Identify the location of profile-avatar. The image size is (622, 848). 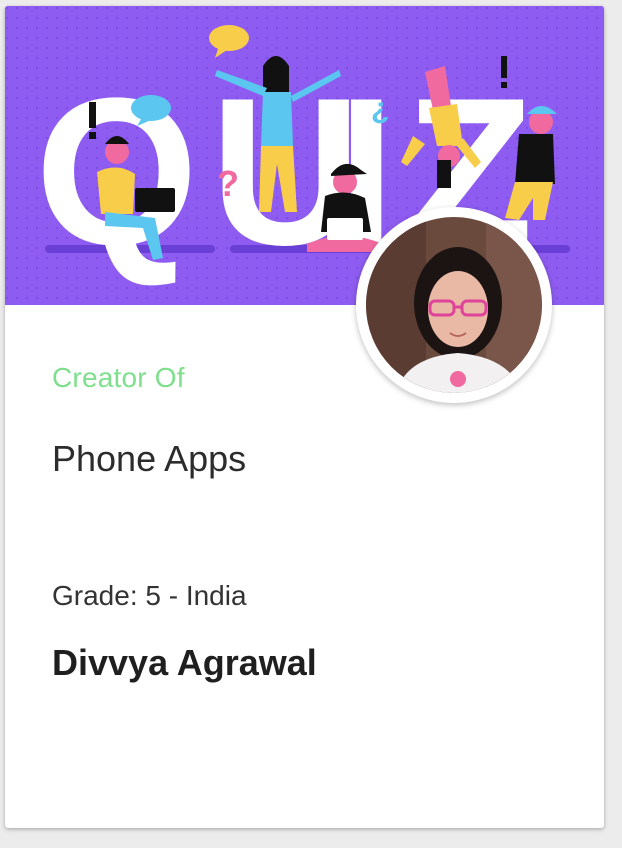
(454, 305).